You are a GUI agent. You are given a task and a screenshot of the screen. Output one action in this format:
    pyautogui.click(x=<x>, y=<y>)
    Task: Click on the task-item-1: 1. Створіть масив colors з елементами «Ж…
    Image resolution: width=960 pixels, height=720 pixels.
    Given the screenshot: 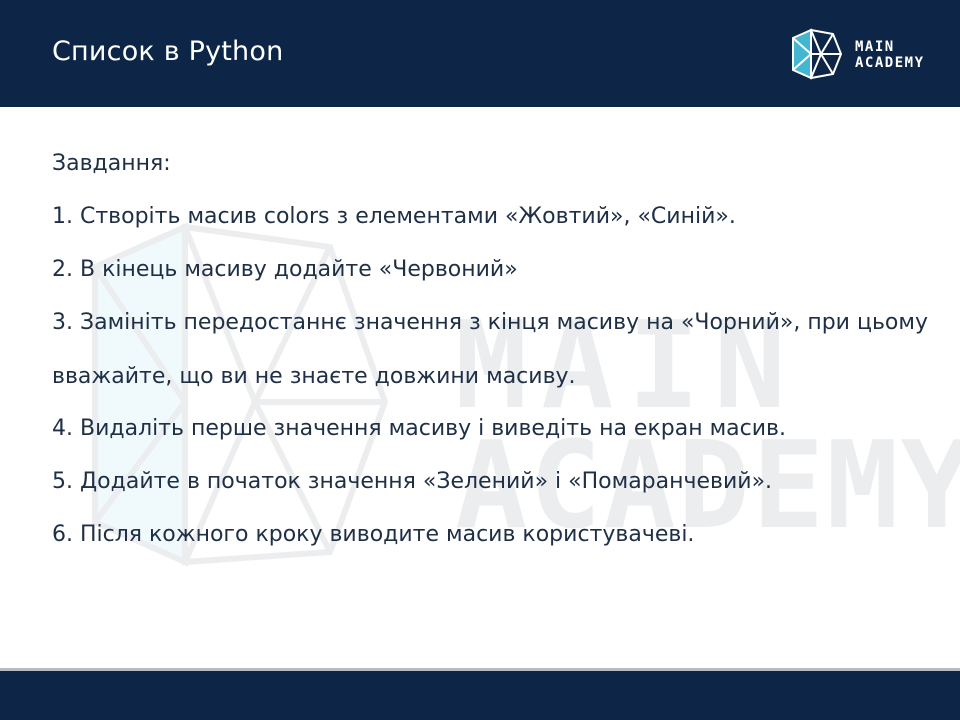 What is the action you would take?
    pyautogui.click(x=394, y=216)
    